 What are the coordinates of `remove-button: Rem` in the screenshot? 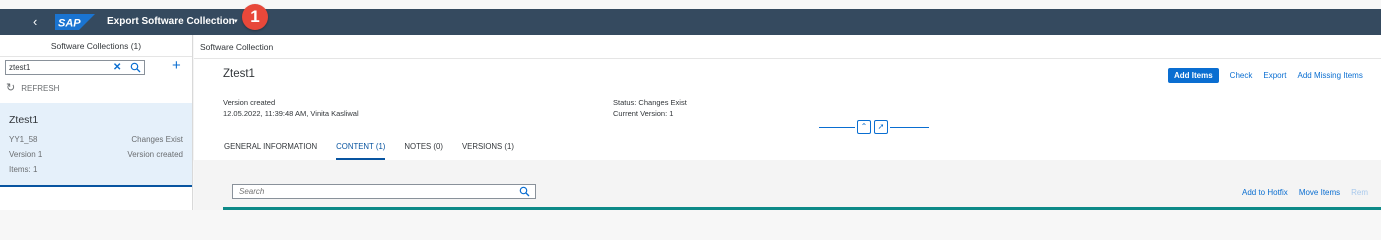 It's located at (1359, 192).